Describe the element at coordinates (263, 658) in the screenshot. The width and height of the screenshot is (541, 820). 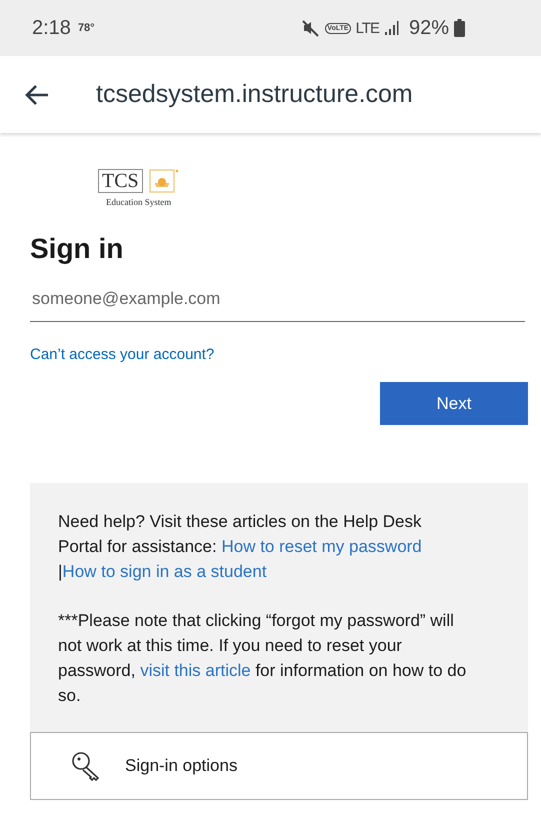
I see `help-paragraph: ***Please note that clicking “forgot my password” will not work at this time. If you need to reset your password, visit this article for information on how to do so.` at that location.